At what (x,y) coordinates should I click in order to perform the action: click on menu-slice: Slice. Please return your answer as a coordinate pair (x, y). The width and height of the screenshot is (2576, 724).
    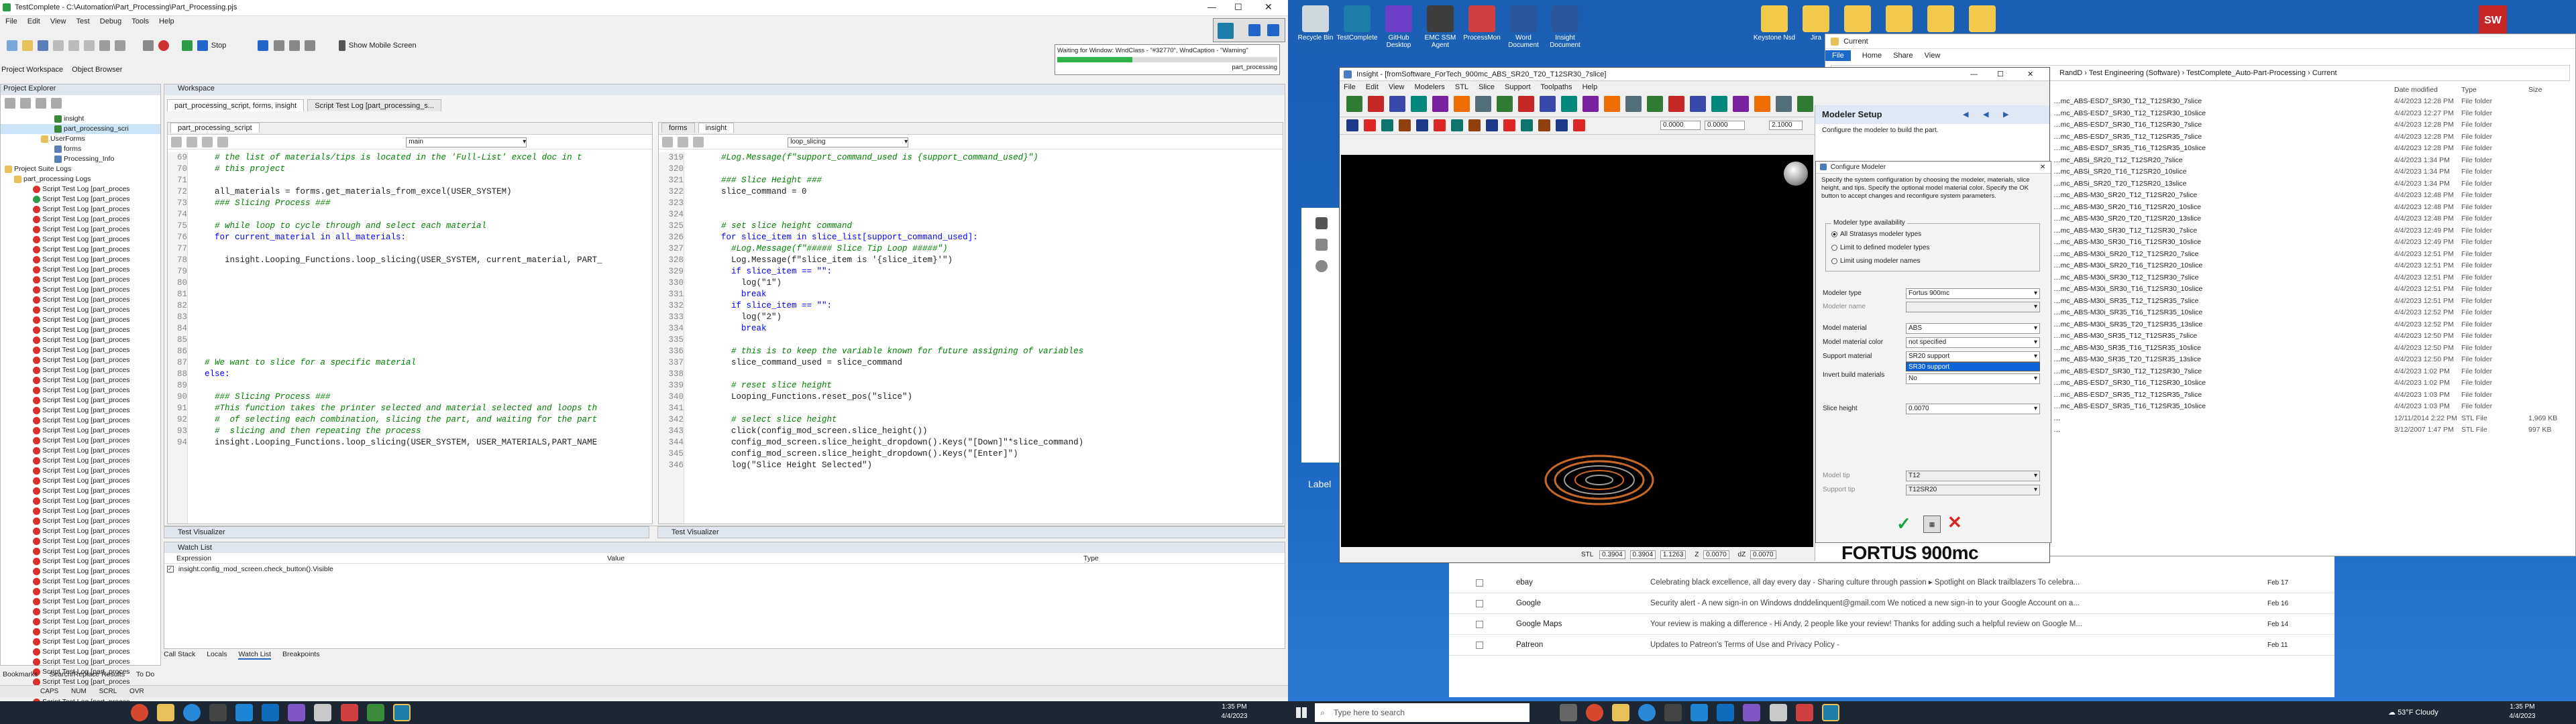
    Looking at the image, I should click on (1487, 87).